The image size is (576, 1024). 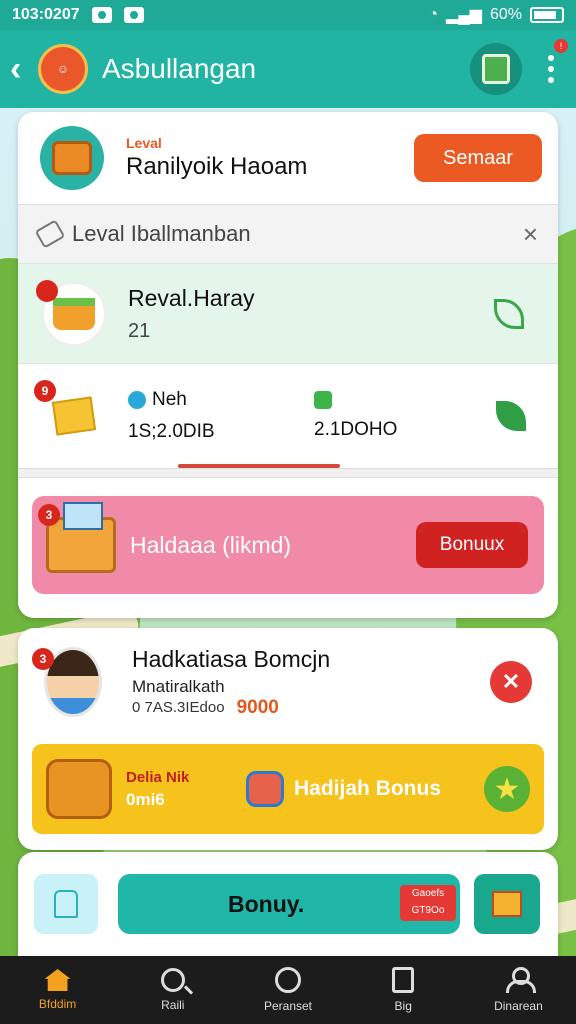 What do you see at coordinates (81, 537) in the screenshot?
I see `chest-screen-icon` at bounding box center [81, 537].